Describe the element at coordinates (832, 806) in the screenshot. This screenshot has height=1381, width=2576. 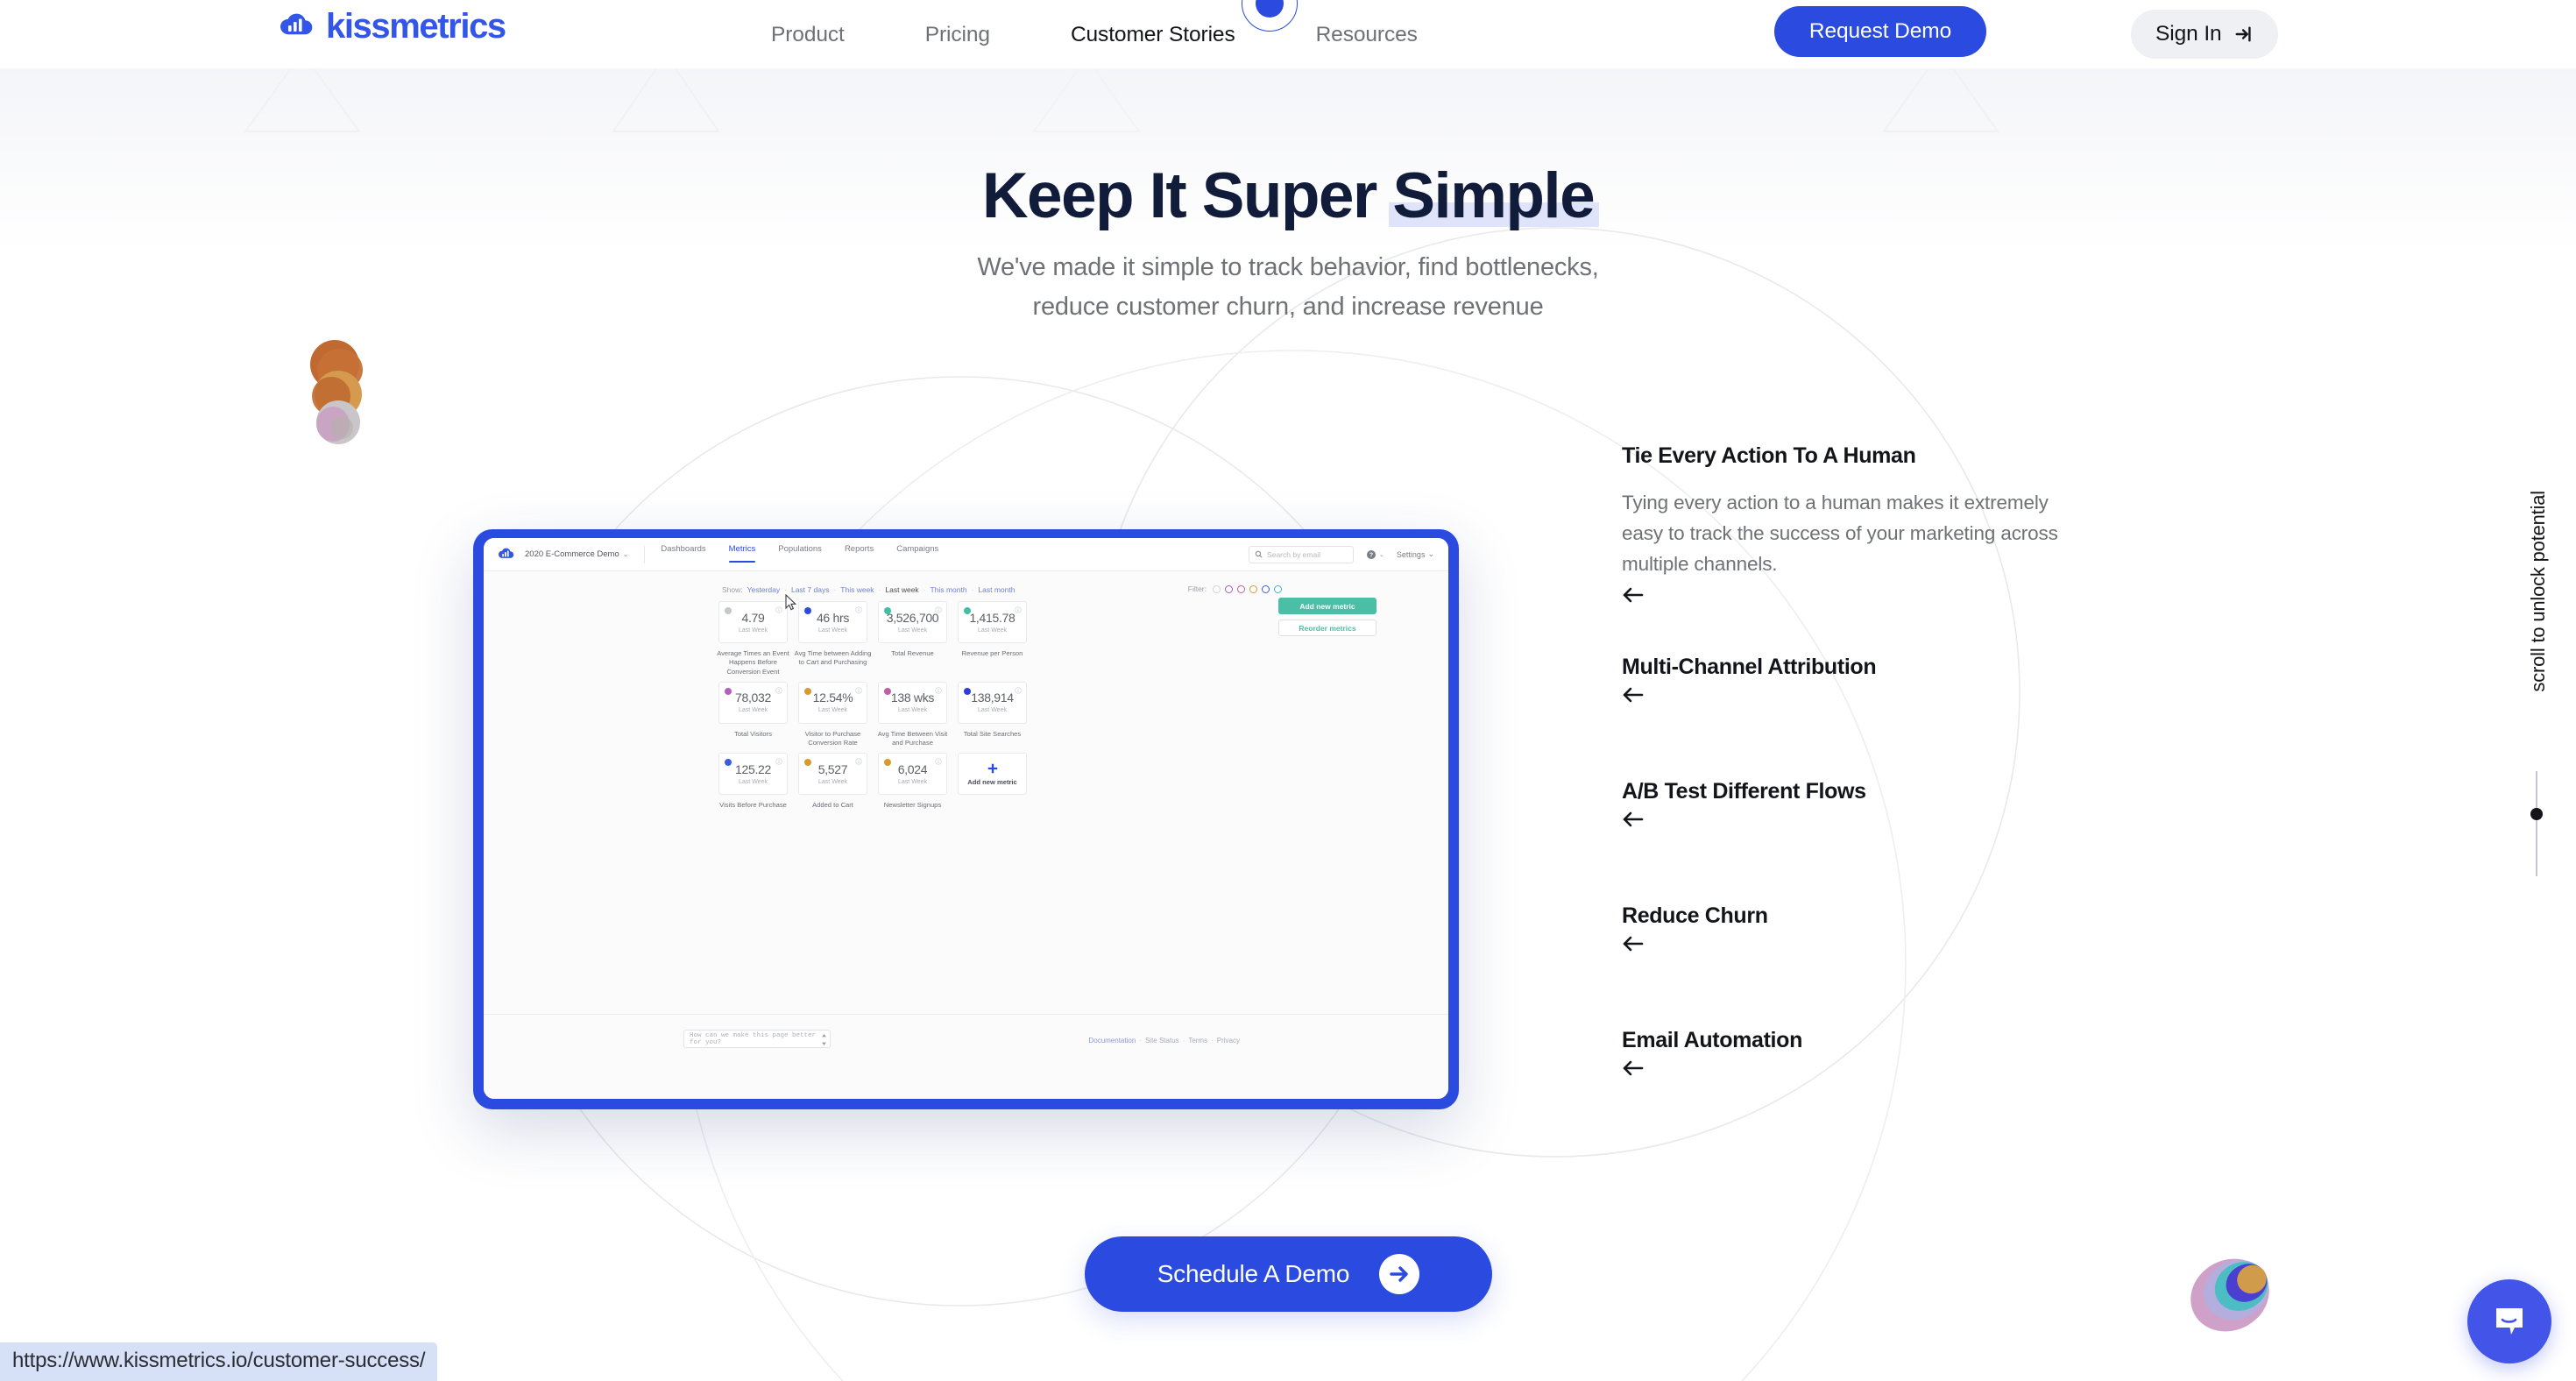
I see `metric-label: Added to Cart` at that location.